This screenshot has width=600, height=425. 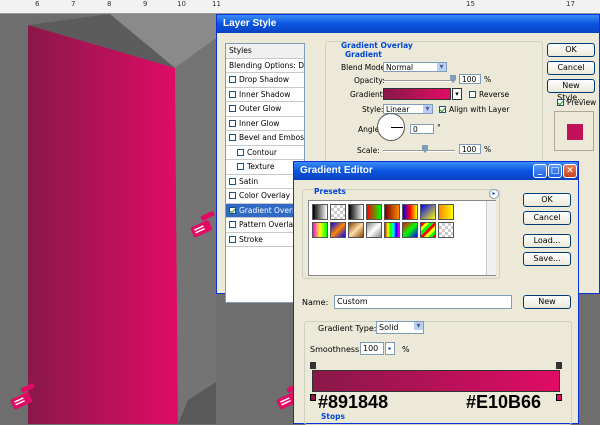 I want to click on minimize-icon: _, so click(x=540, y=171).